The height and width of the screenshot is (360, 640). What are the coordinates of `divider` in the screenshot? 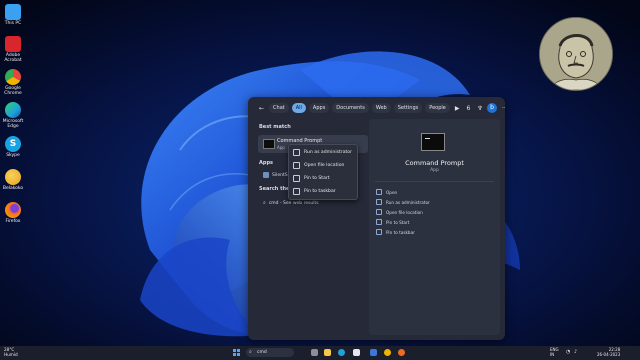 It's located at (434, 181).